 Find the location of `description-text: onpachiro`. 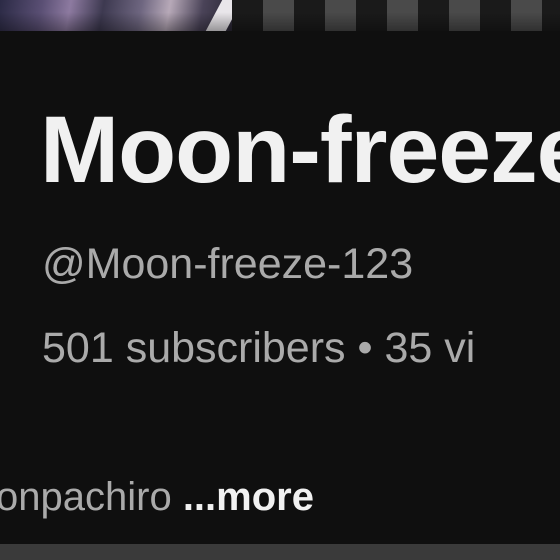

description-text: onpachiro is located at coordinates (86, 497).